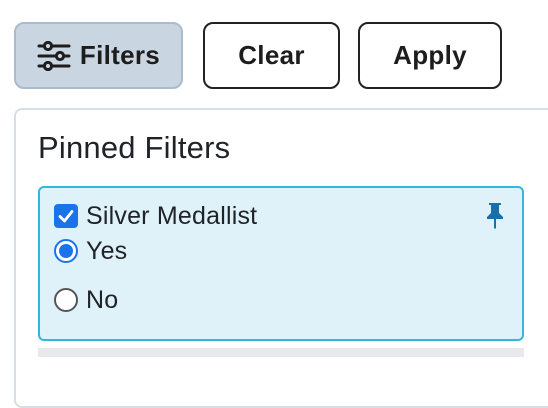 This screenshot has width=548, height=408. I want to click on panel-title: Pinned Filters, so click(134, 147).